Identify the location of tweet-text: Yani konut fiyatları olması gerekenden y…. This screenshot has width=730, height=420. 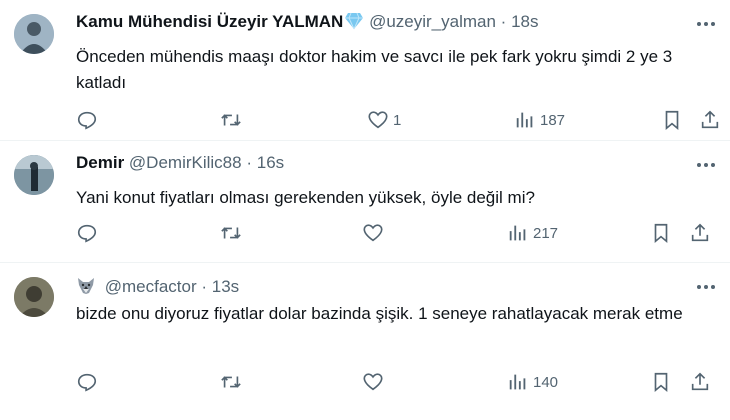
(305, 197).